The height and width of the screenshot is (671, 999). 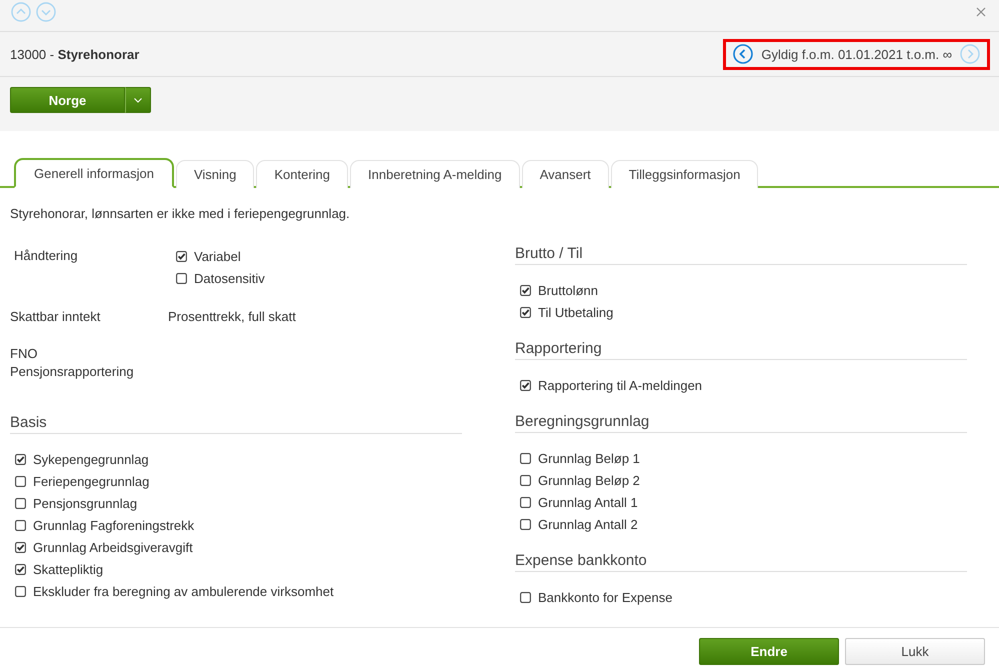 What do you see at coordinates (741, 423) in the screenshot?
I see `section-heading: Beregningsgrunnlag` at bounding box center [741, 423].